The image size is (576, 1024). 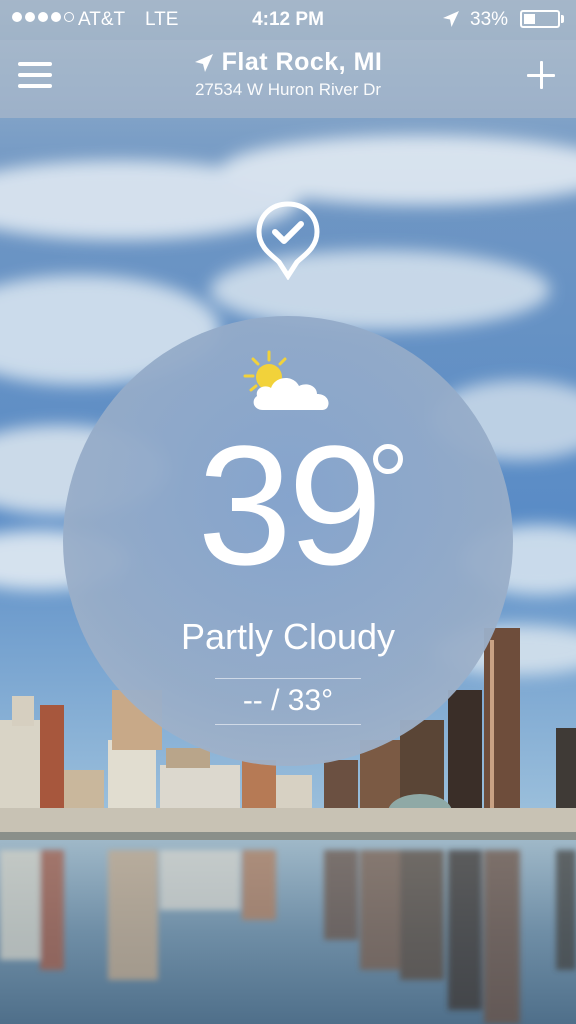 What do you see at coordinates (489, 19) in the screenshot?
I see `battery-percentage: 33%` at bounding box center [489, 19].